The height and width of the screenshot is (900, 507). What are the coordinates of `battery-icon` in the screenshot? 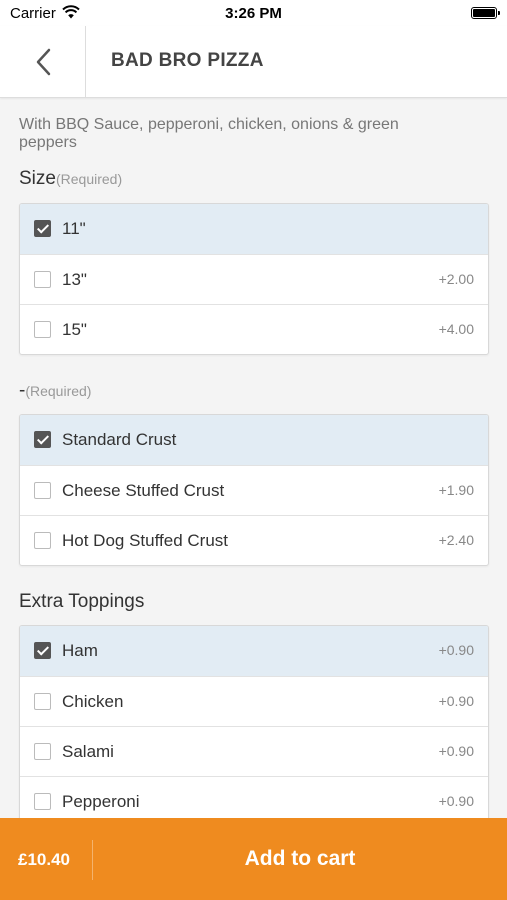 It's located at (485, 13).